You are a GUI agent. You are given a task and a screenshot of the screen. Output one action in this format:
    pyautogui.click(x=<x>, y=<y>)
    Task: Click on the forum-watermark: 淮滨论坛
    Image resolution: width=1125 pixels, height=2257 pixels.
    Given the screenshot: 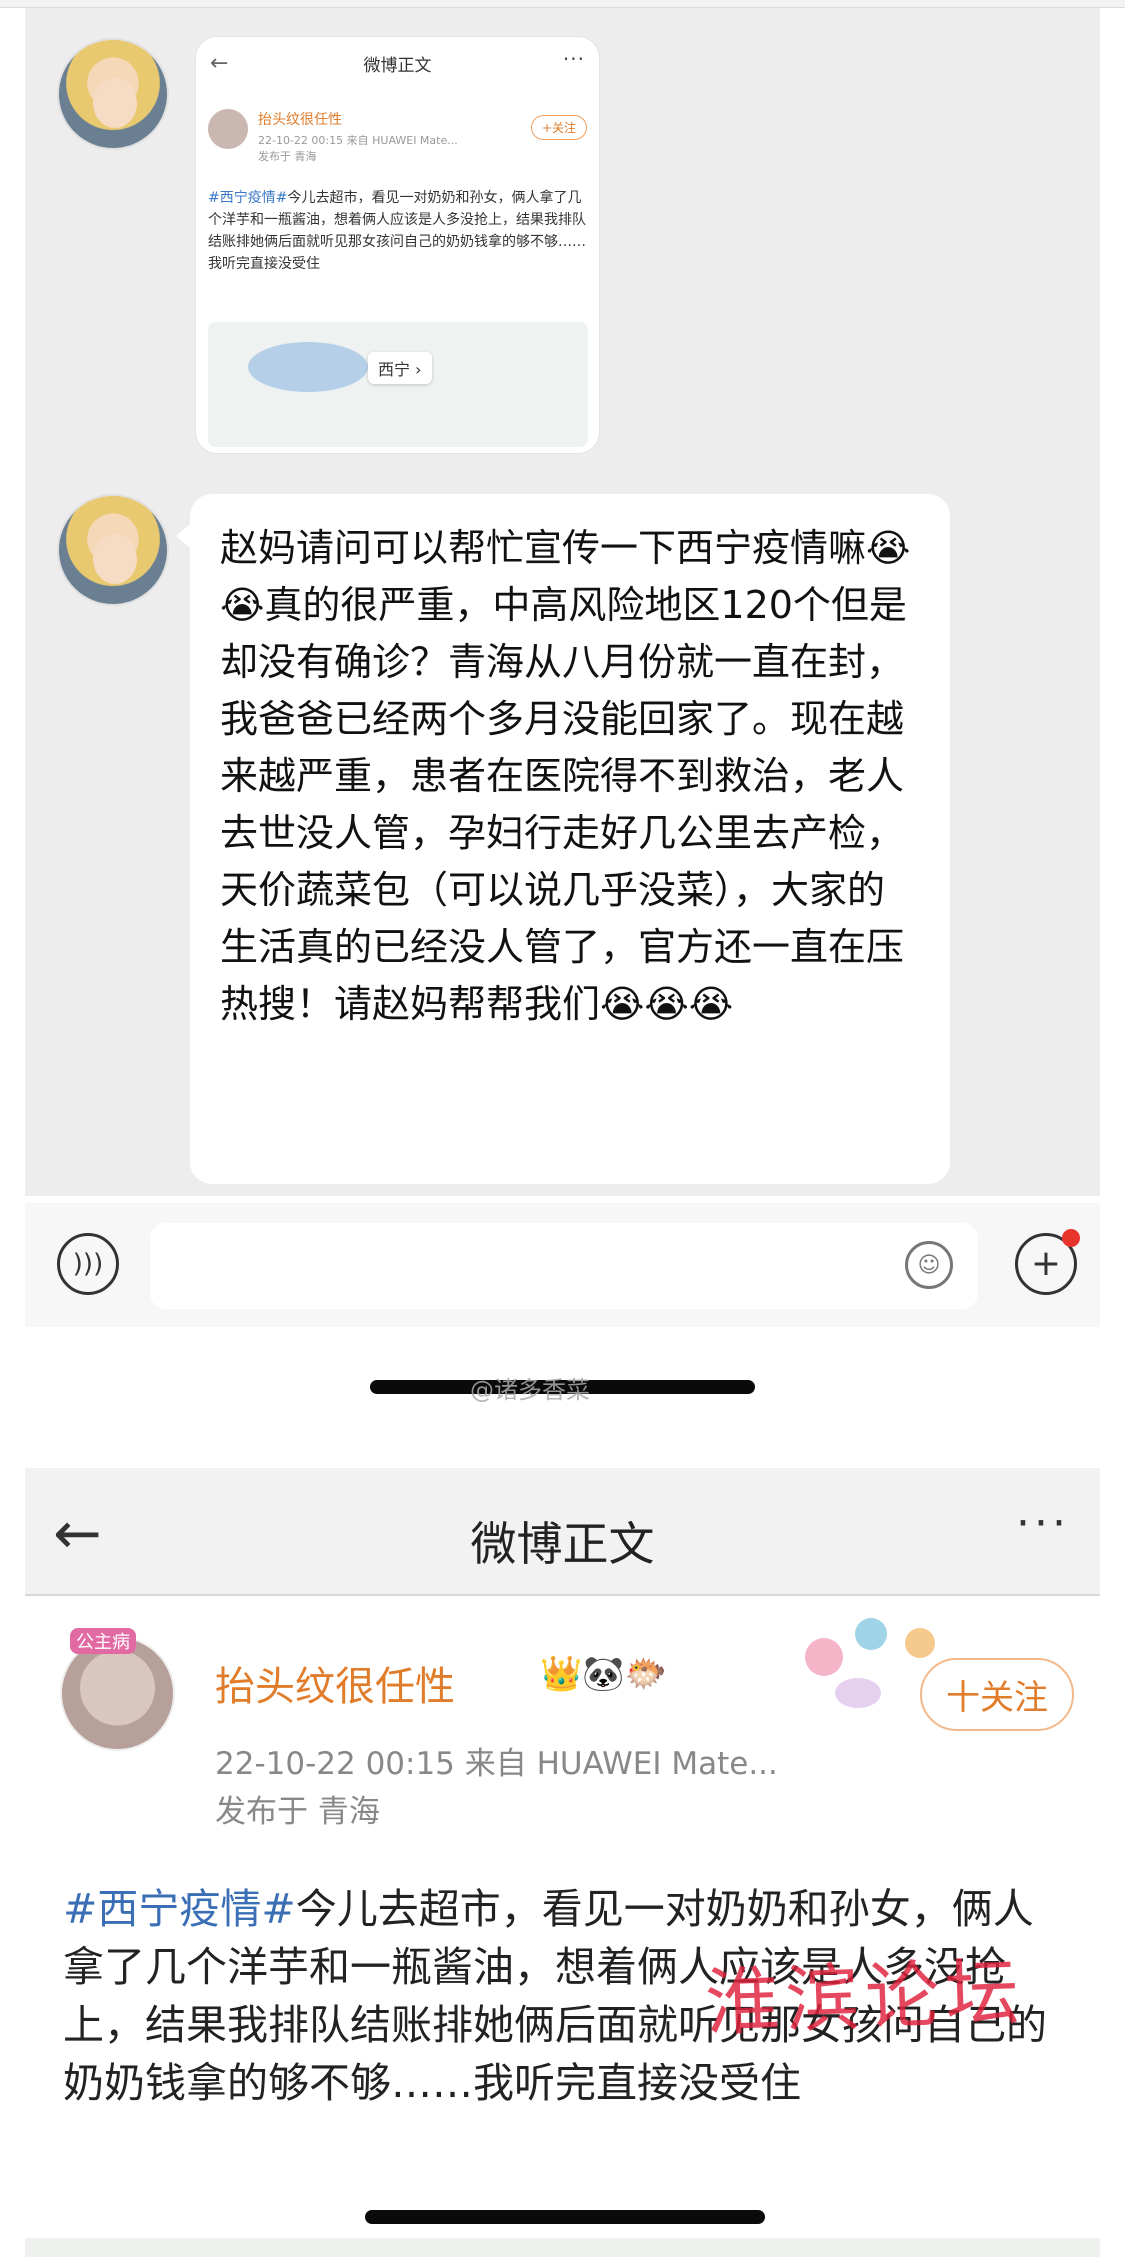 What is the action you would take?
    pyautogui.click(x=865, y=1998)
    